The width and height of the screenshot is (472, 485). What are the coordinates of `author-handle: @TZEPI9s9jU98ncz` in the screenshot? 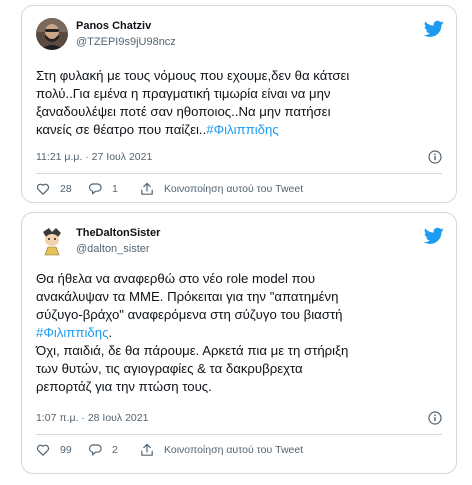 It's located at (126, 42).